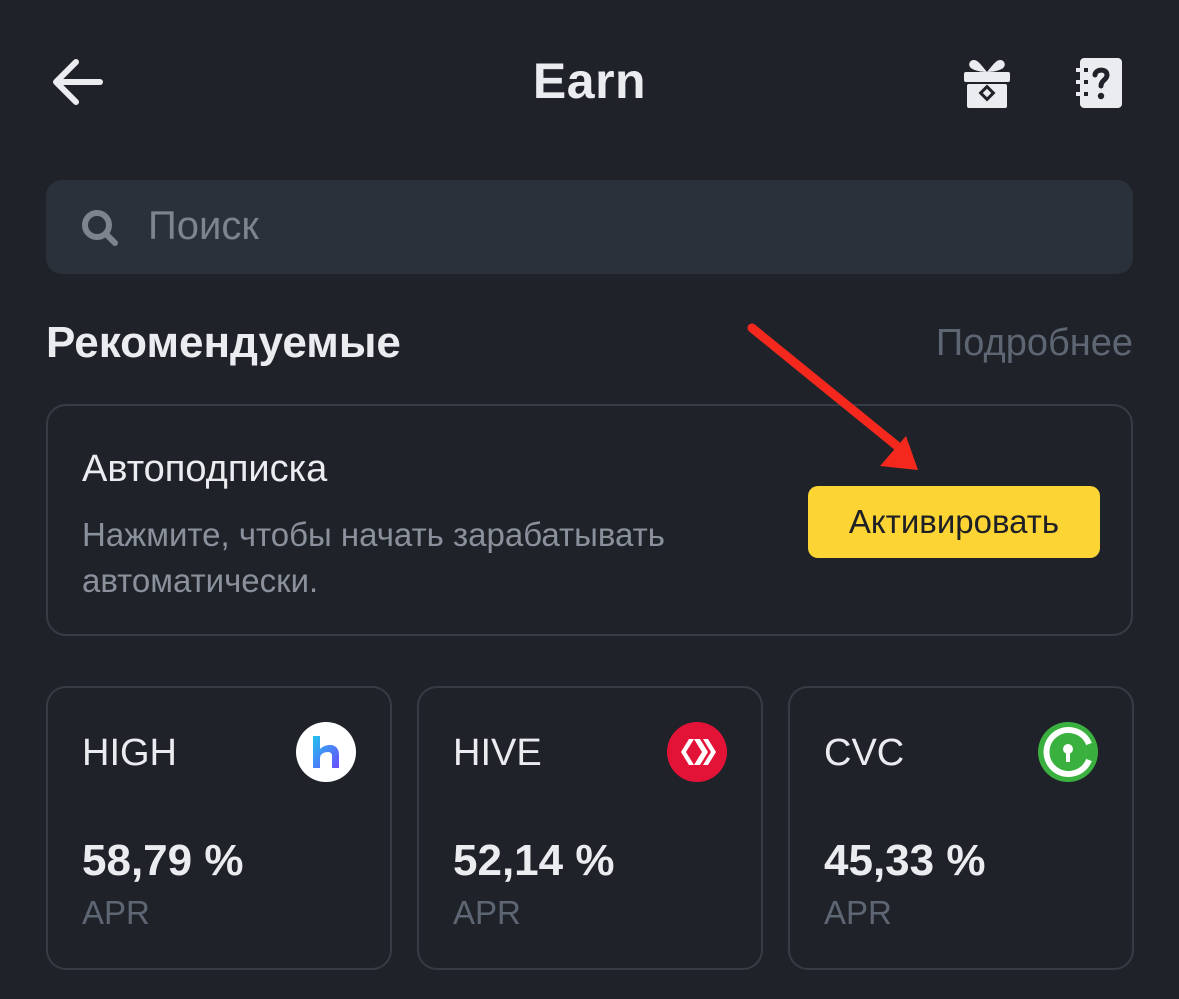 The image size is (1179, 999). Describe the element at coordinates (203, 226) in the screenshot. I see `search-placeholder: Поиск` at that location.